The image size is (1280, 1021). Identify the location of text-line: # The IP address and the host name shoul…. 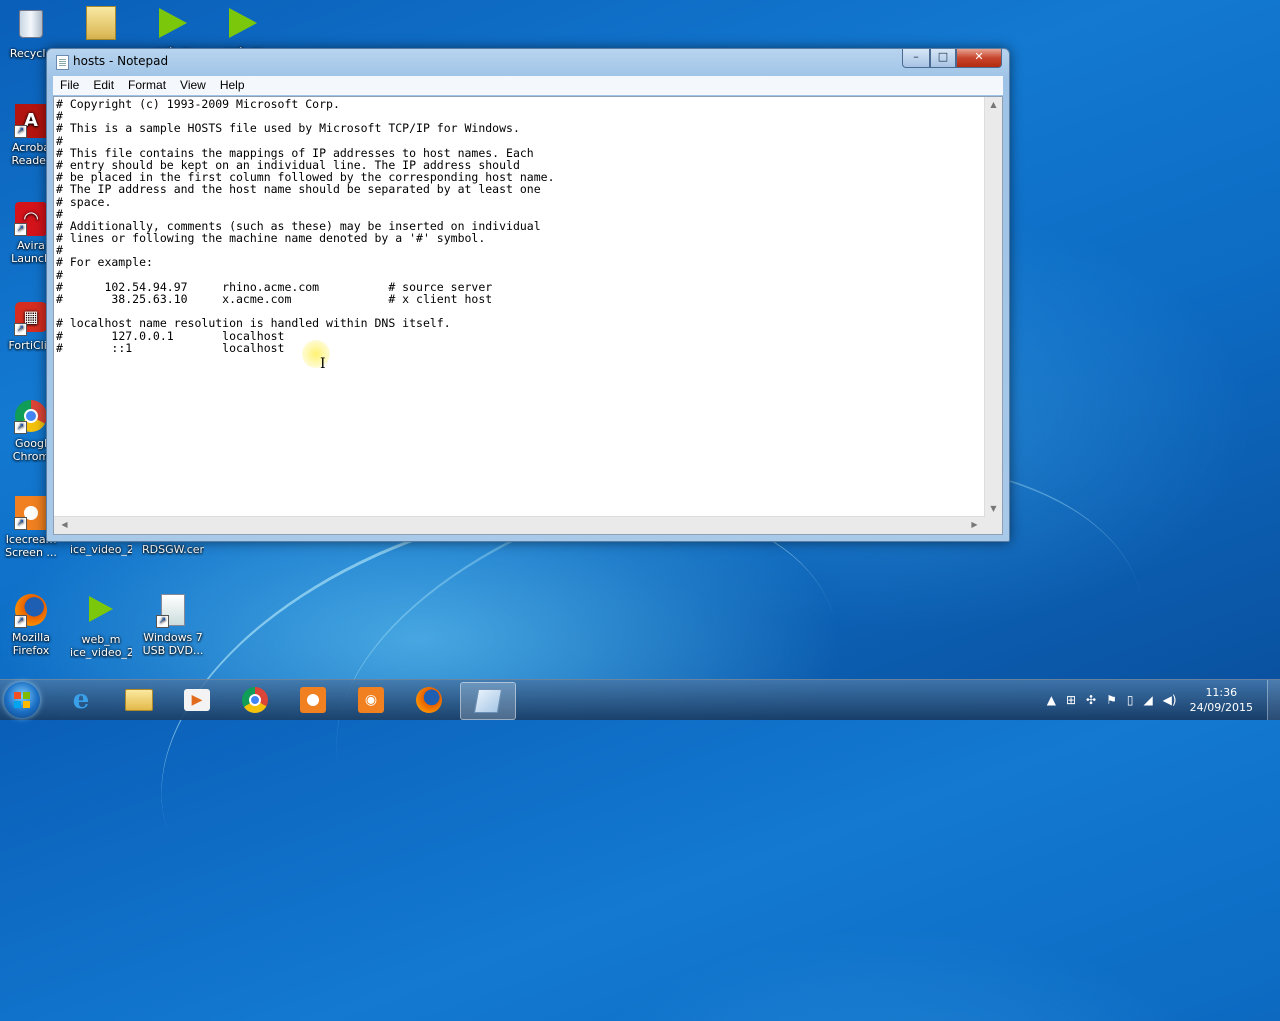
(520, 189).